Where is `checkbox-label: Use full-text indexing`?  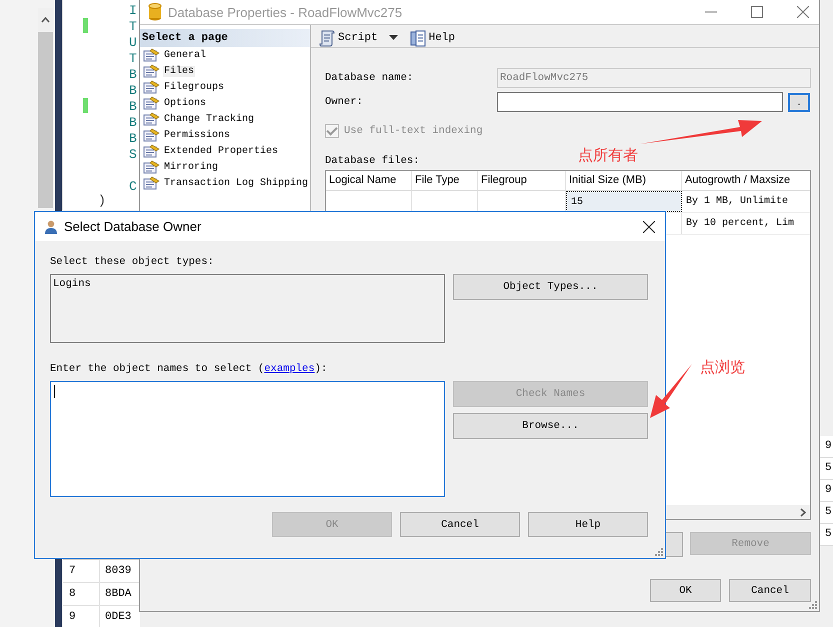 checkbox-label: Use full-text indexing is located at coordinates (413, 131).